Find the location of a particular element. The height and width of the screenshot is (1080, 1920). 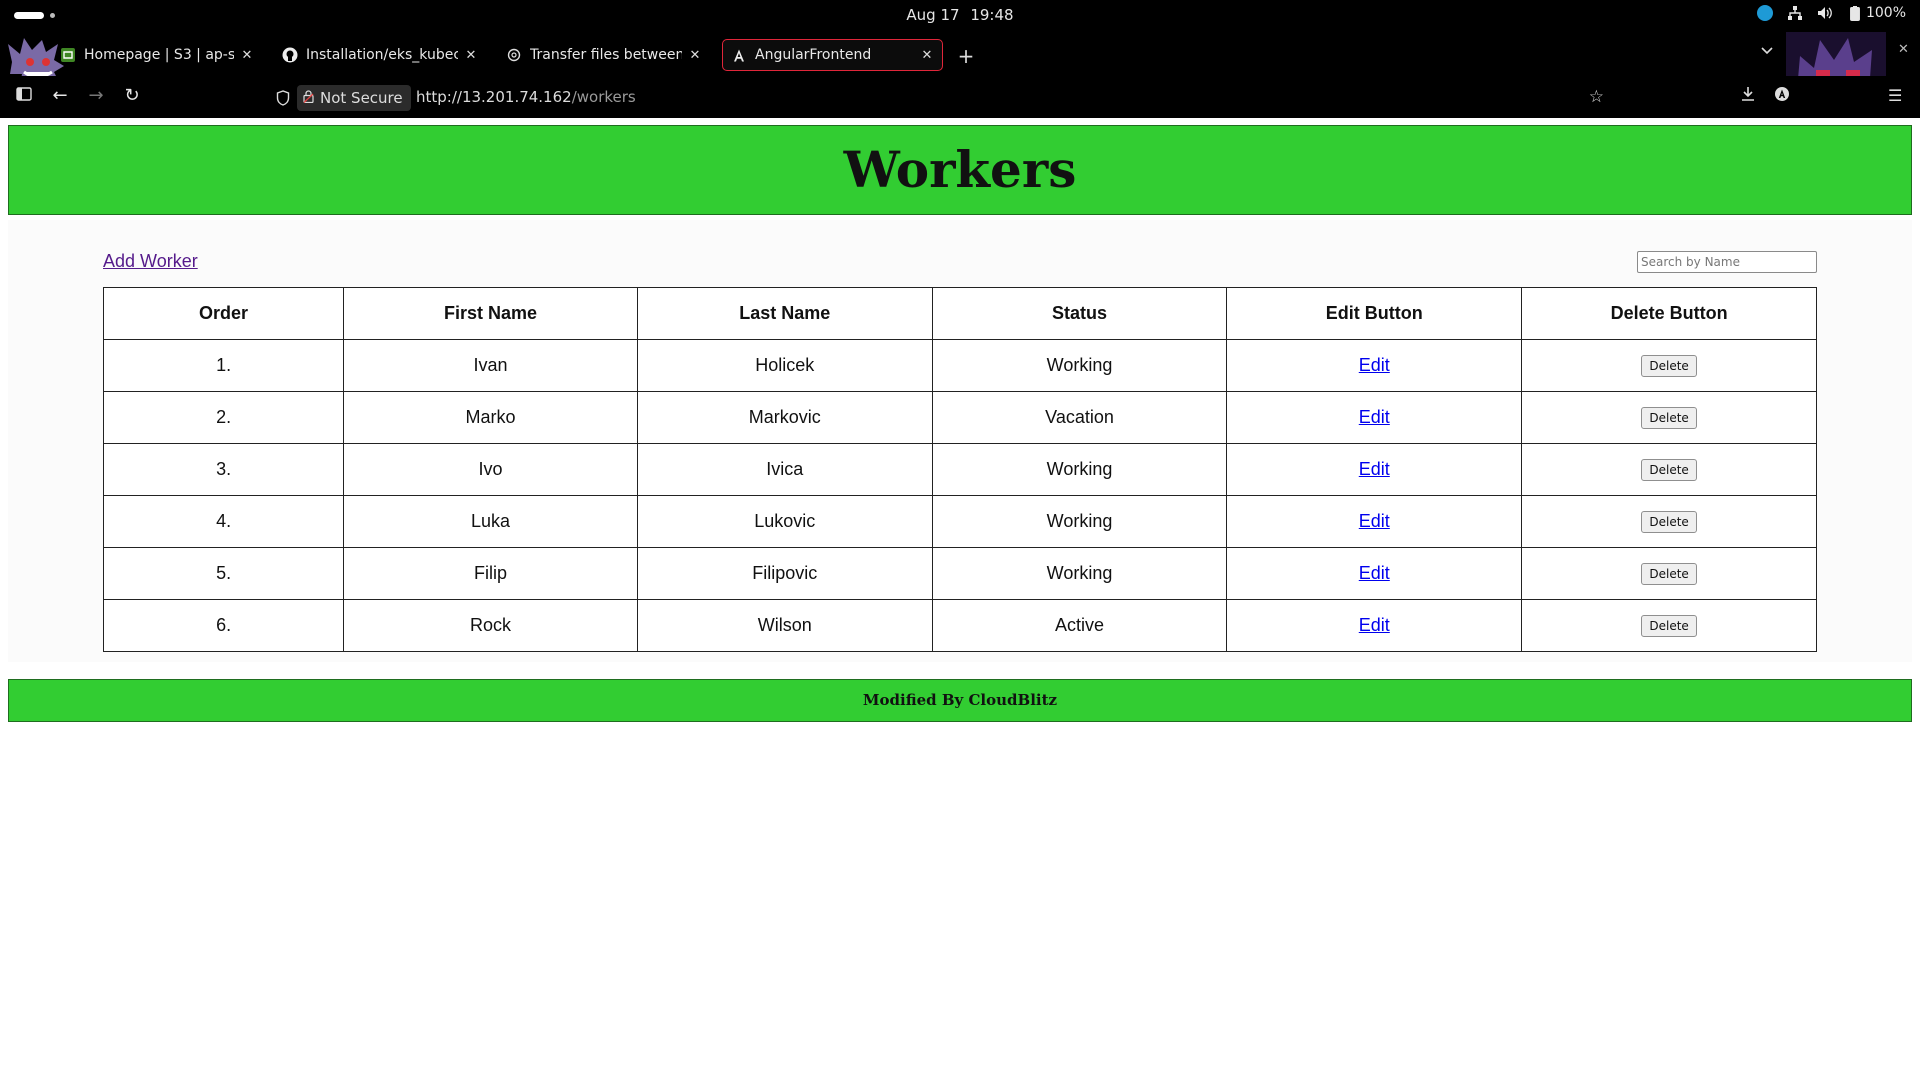

cell-order: 6. is located at coordinates (223, 625).